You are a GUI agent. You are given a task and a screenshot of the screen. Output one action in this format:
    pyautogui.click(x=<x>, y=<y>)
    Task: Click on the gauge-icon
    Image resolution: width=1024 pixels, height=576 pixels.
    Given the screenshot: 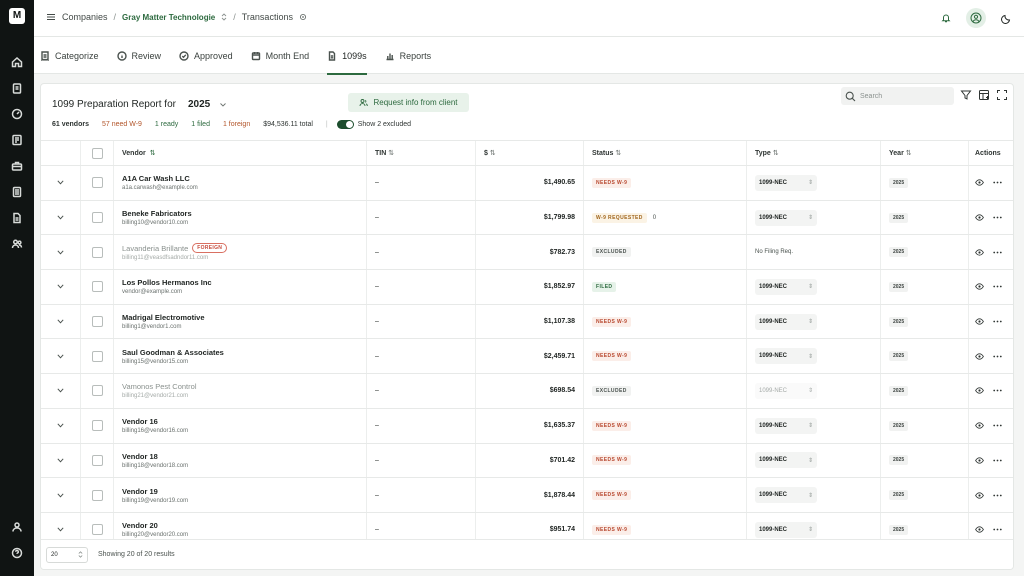 What is the action you would take?
    pyautogui.click(x=17, y=114)
    